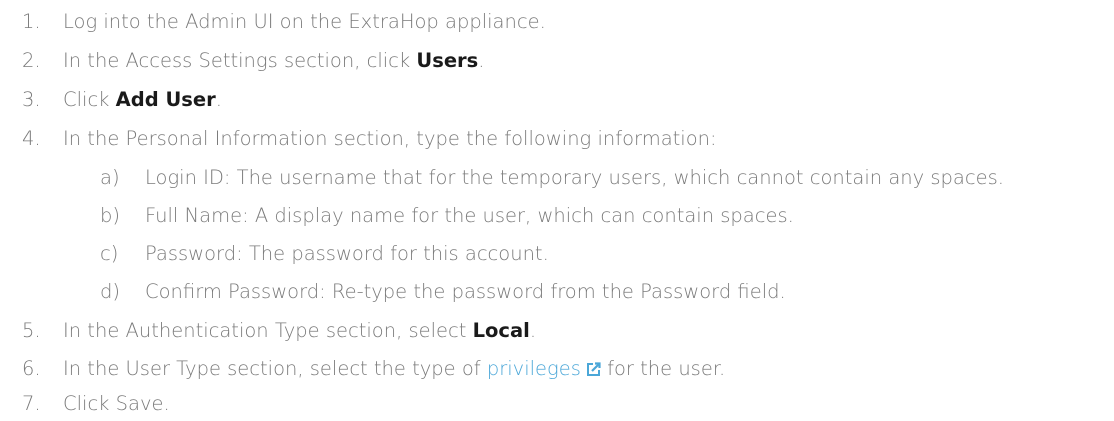 This screenshot has height=421, width=1114. What do you see at coordinates (31, 21) in the screenshot?
I see `step-number: 1.` at bounding box center [31, 21].